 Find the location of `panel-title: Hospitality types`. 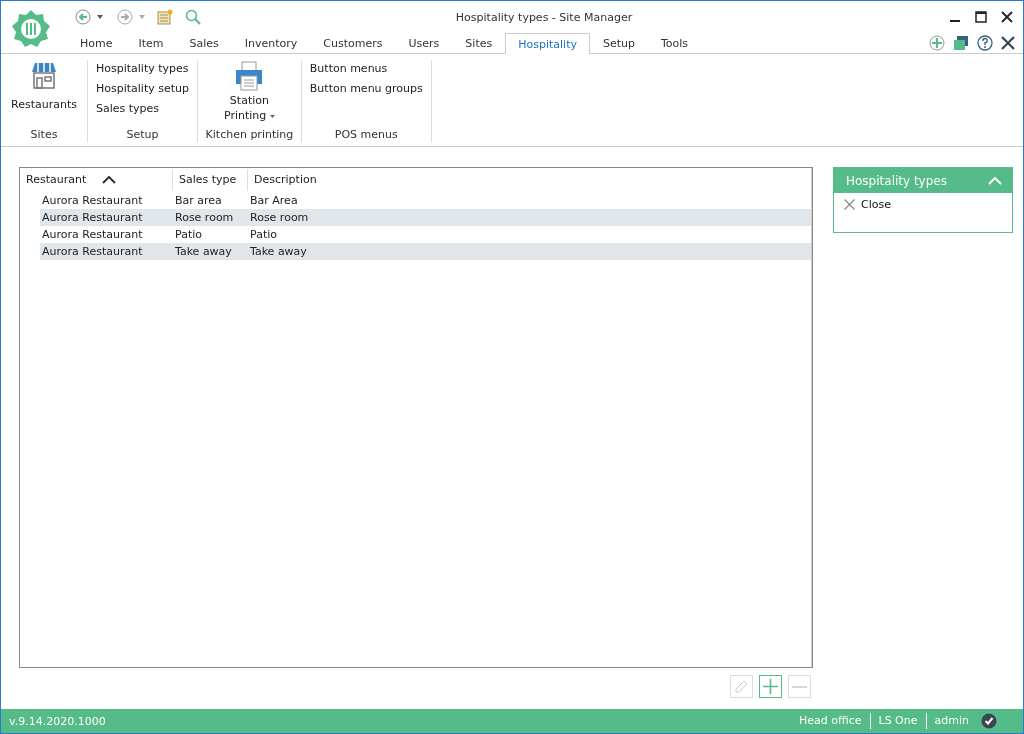

panel-title: Hospitality types is located at coordinates (896, 180).